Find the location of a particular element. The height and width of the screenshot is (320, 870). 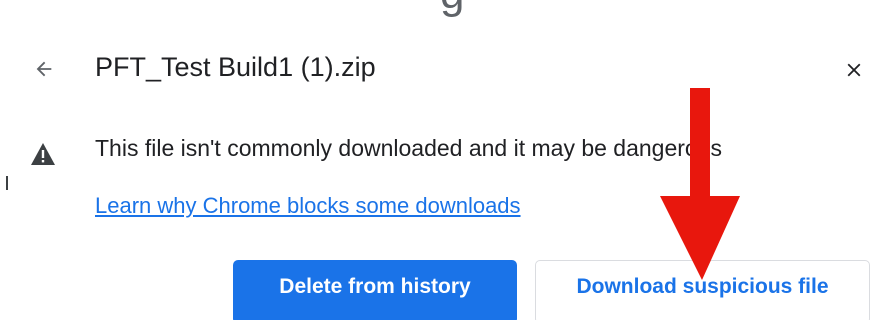

file-name-title: PFT_Test Build1 (1).zip is located at coordinates (235, 67).